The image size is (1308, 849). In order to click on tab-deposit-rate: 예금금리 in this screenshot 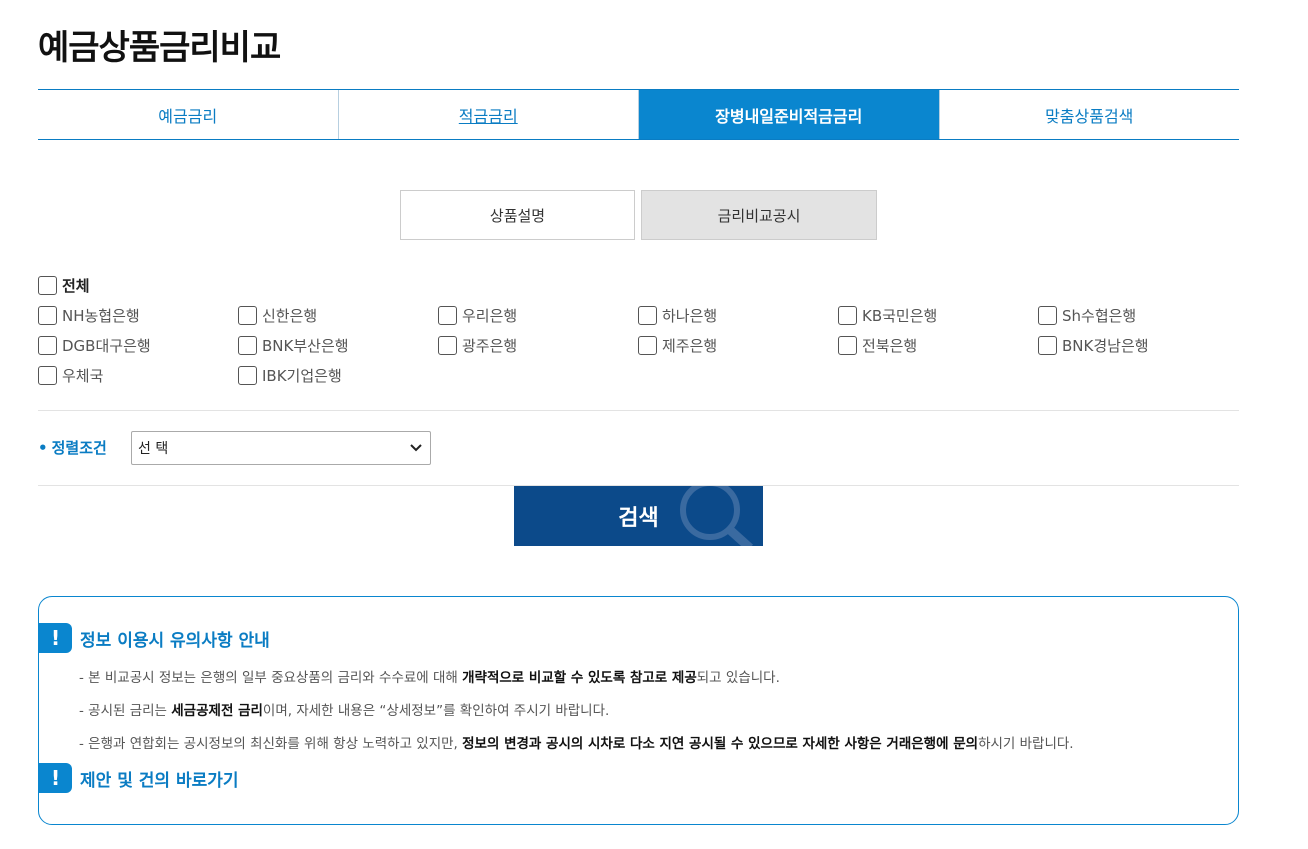, I will do `click(188, 114)`.